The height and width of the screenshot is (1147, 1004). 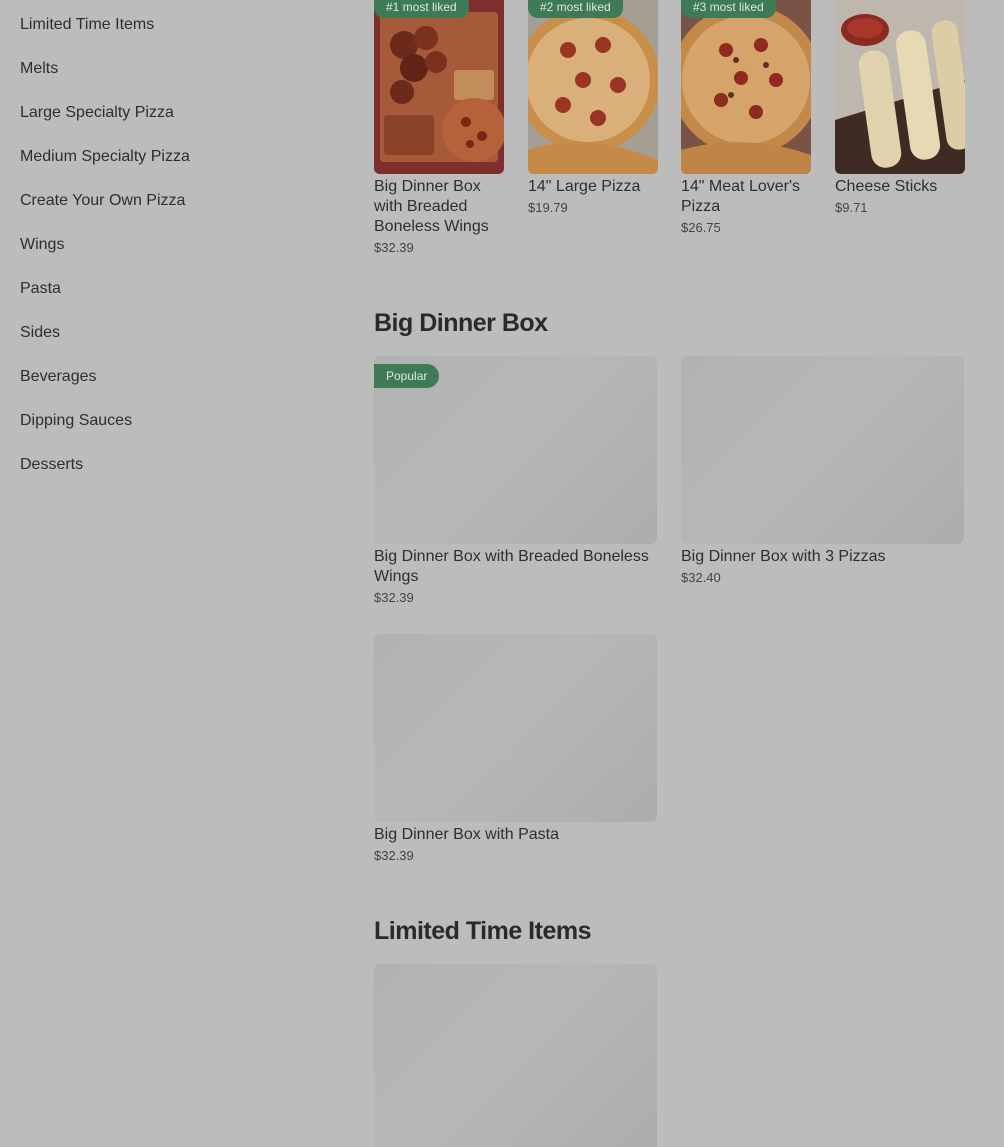 I want to click on sidebar-item-large-specialty-pizza: Large Specialty Pizza, so click(x=97, y=113).